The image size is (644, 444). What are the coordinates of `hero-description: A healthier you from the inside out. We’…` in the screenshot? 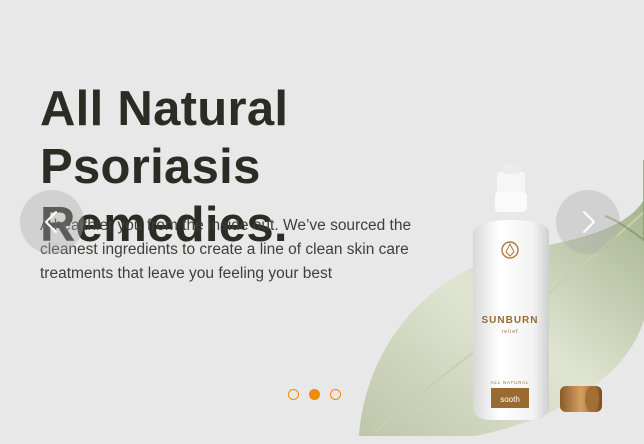 It's located at (226, 249).